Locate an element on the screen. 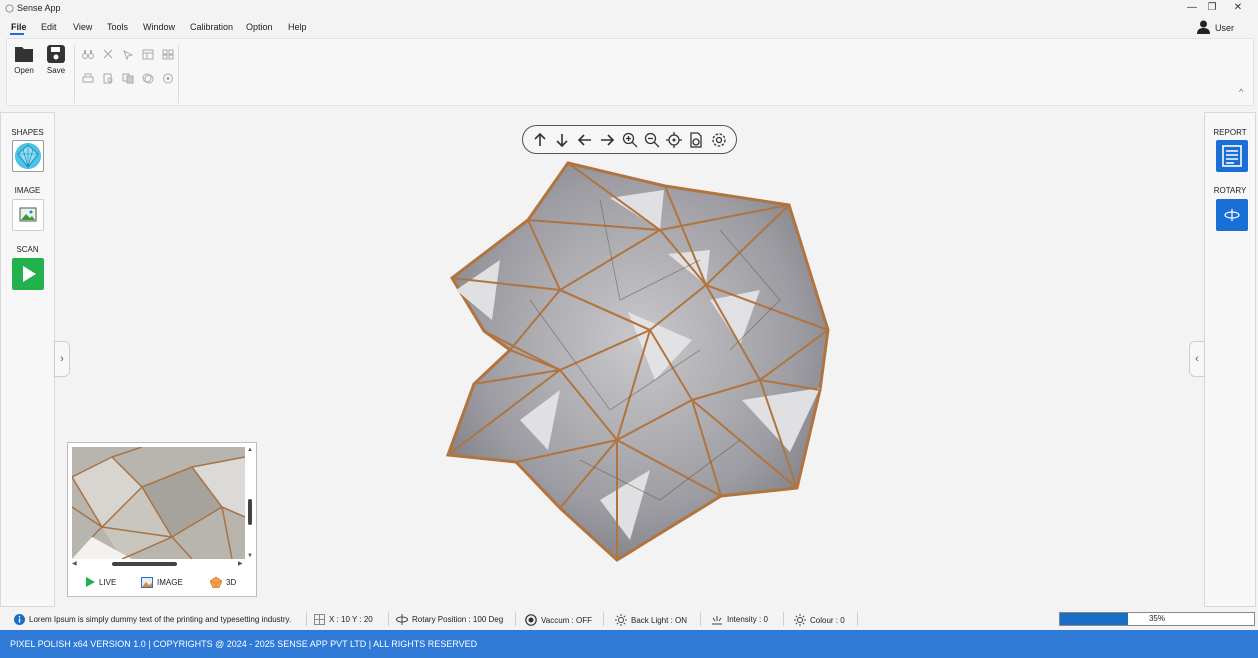 The width and height of the screenshot is (1258, 658). open-button: Open is located at coordinates (24, 59).